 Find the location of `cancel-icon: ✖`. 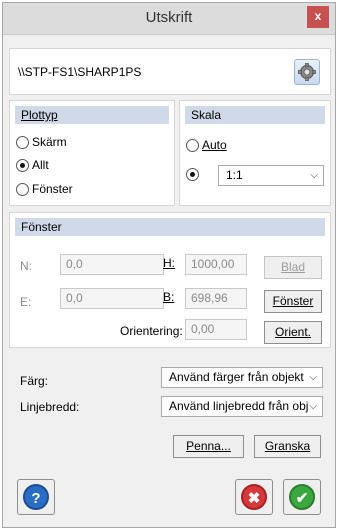

cancel-icon: ✖ is located at coordinates (254, 497).